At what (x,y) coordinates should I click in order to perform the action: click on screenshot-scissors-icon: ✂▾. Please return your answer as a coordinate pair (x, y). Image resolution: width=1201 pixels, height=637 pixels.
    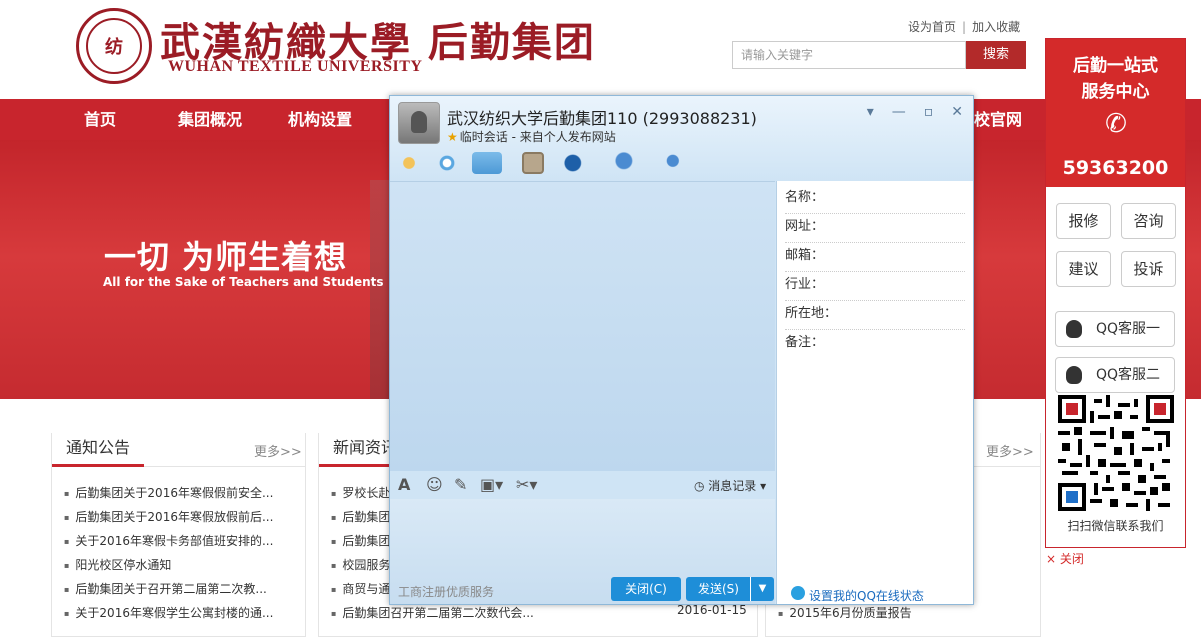
    Looking at the image, I should click on (526, 484).